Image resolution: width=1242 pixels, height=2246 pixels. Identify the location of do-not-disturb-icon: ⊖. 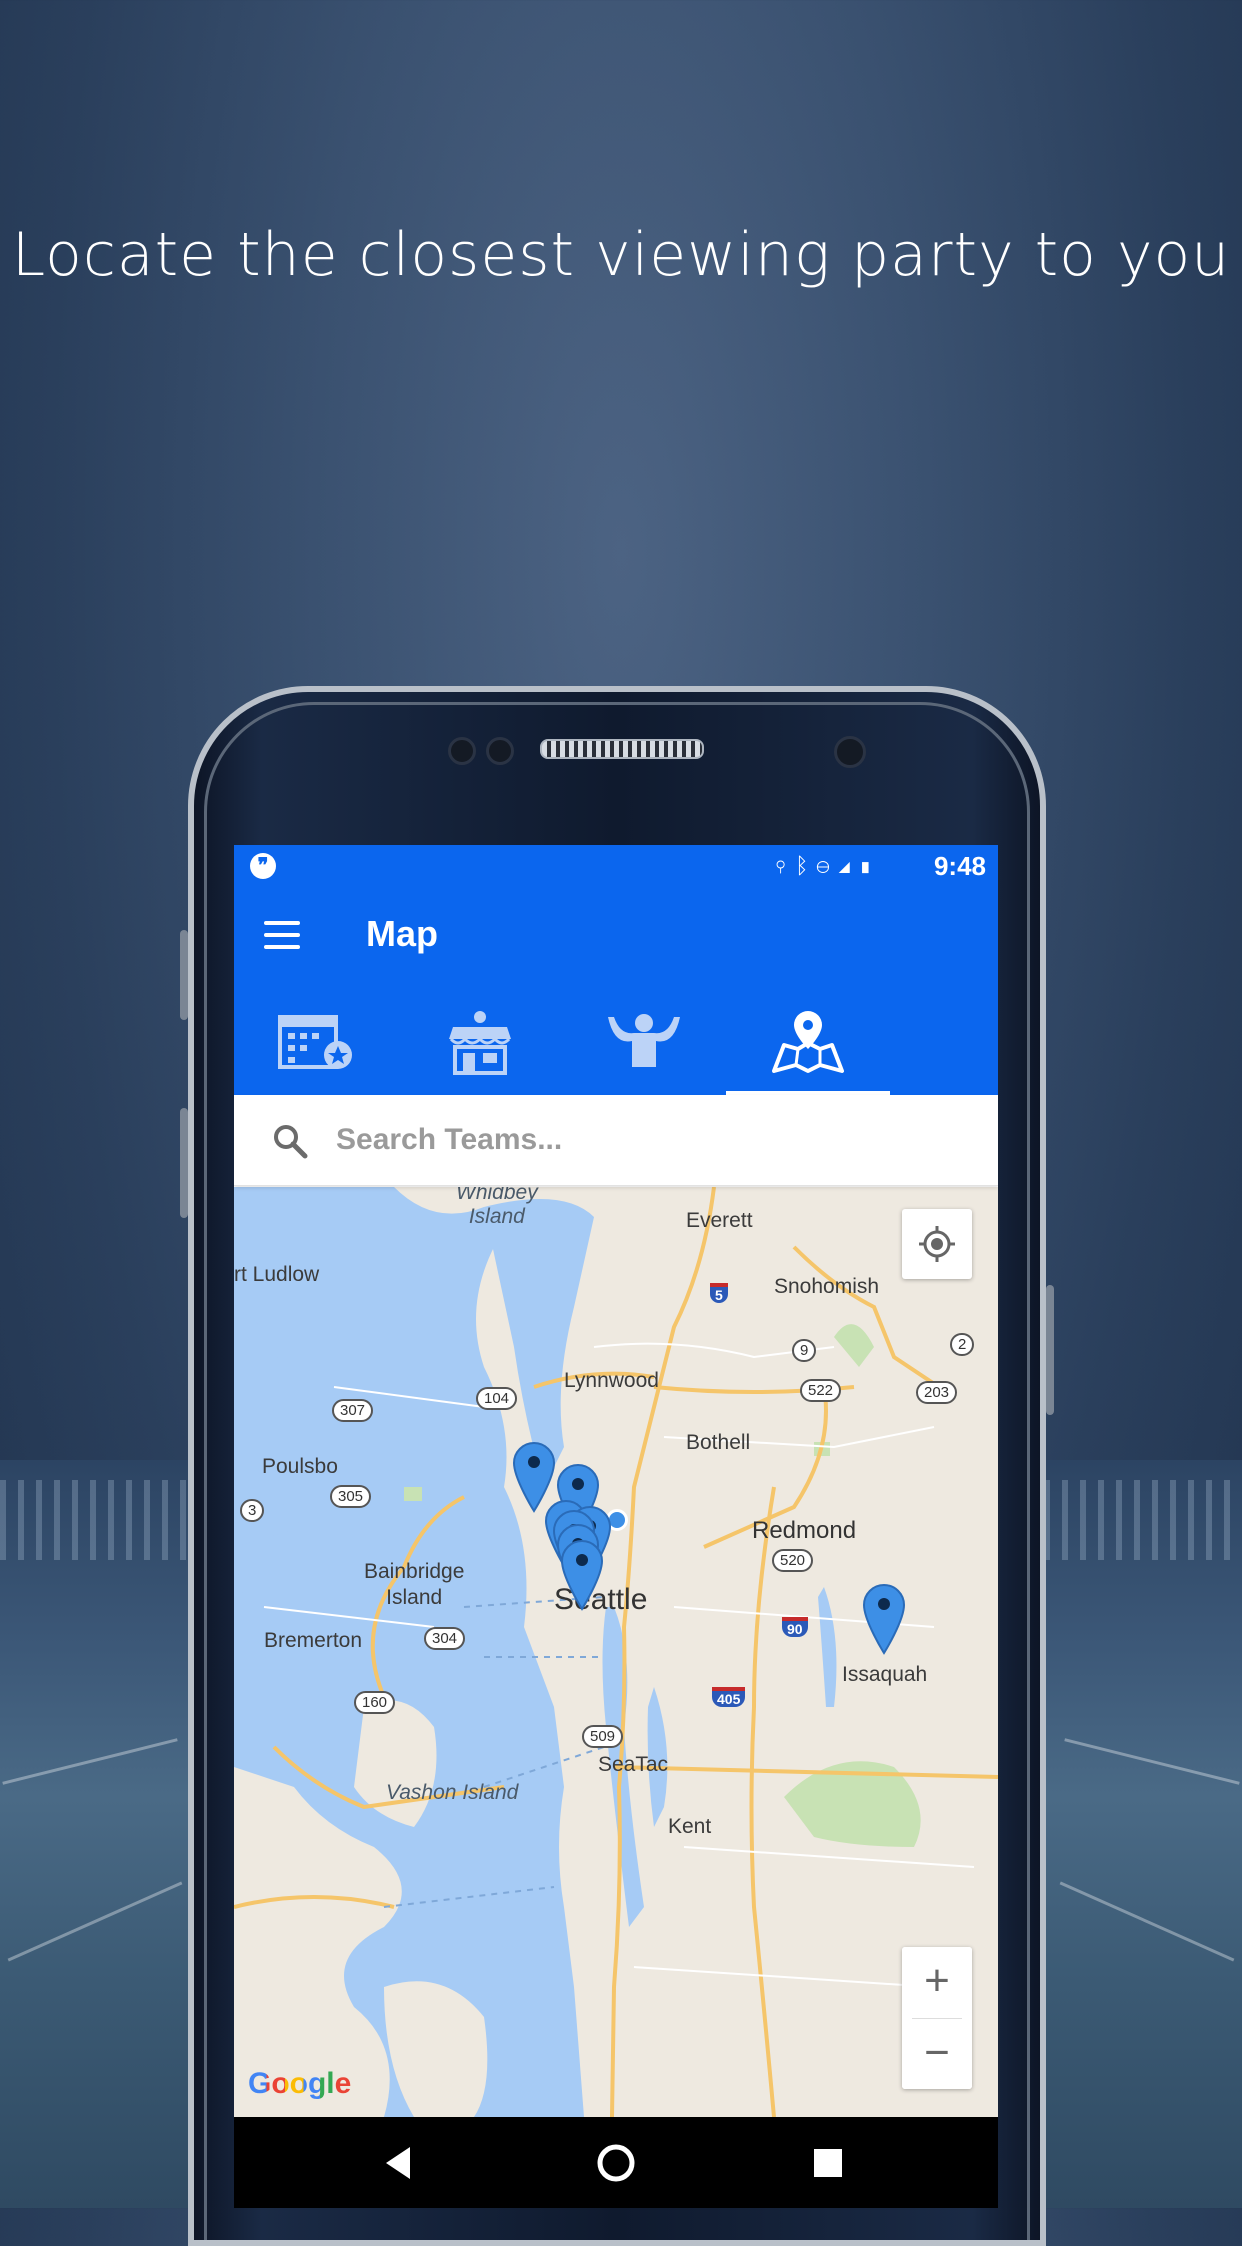
(827, 865).